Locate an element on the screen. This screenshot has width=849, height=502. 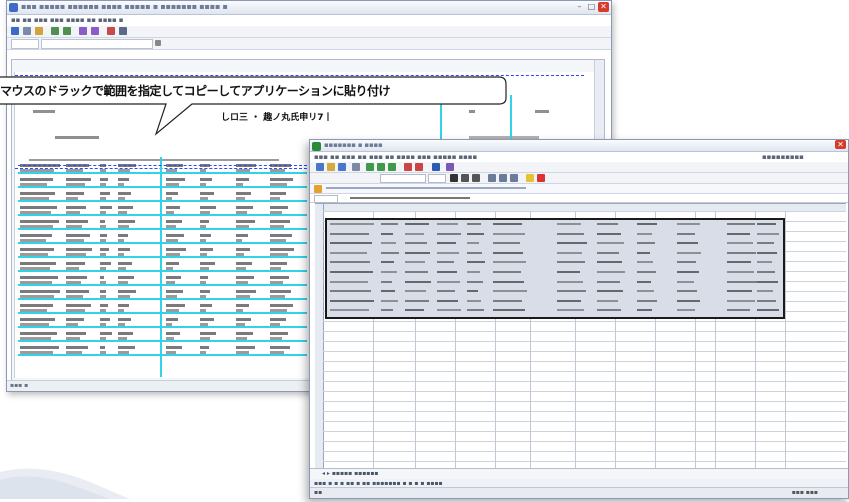
new-icon is located at coordinates (320, 167).